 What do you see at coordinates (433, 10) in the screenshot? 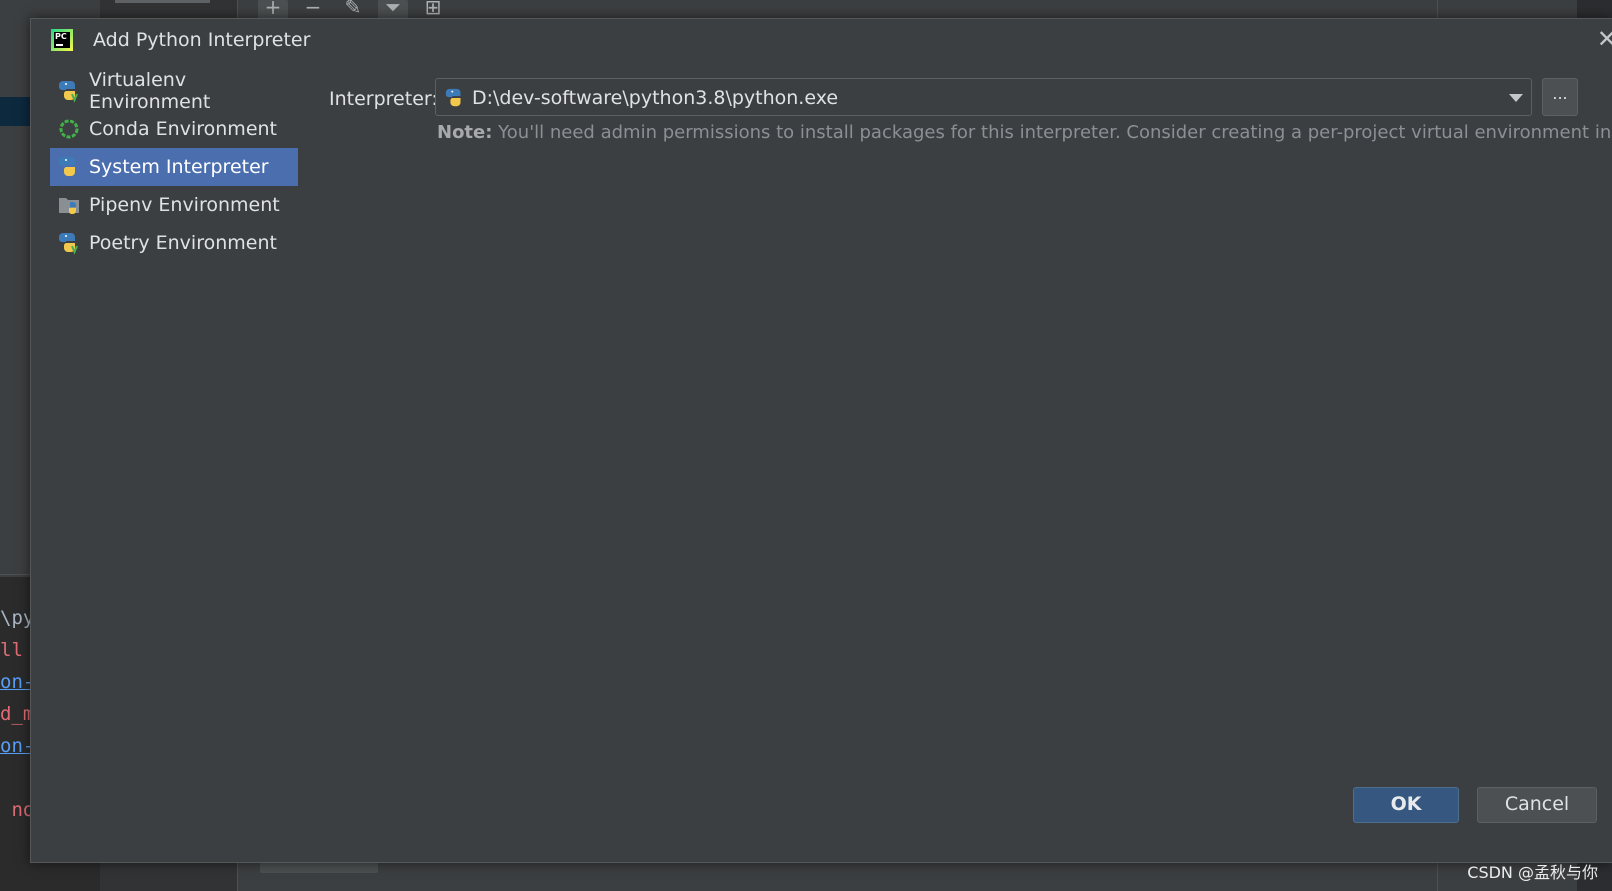
I see `tree-icon: ⊞` at bounding box center [433, 10].